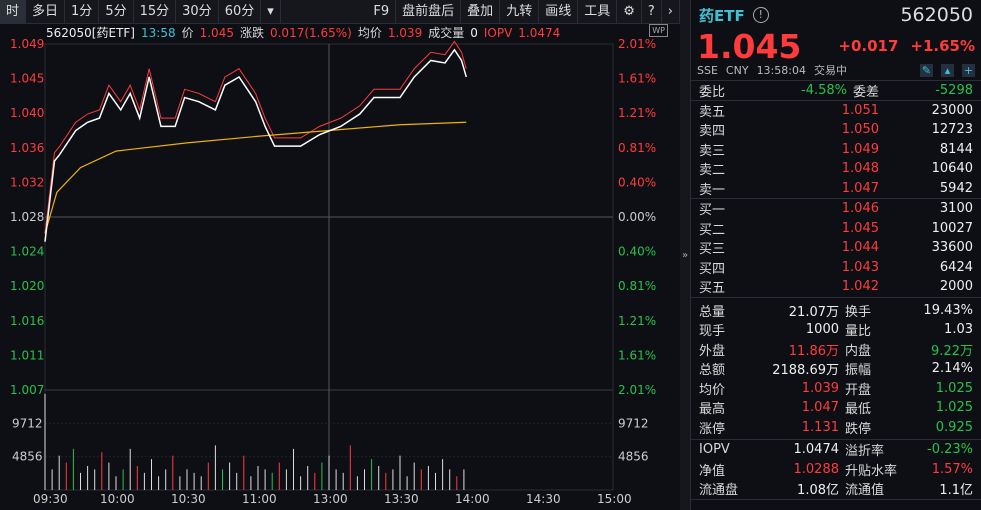  What do you see at coordinates (27, 113) in the screenshot?
I see `y-tick-left: 1.040` at bounding box center [27, 113].